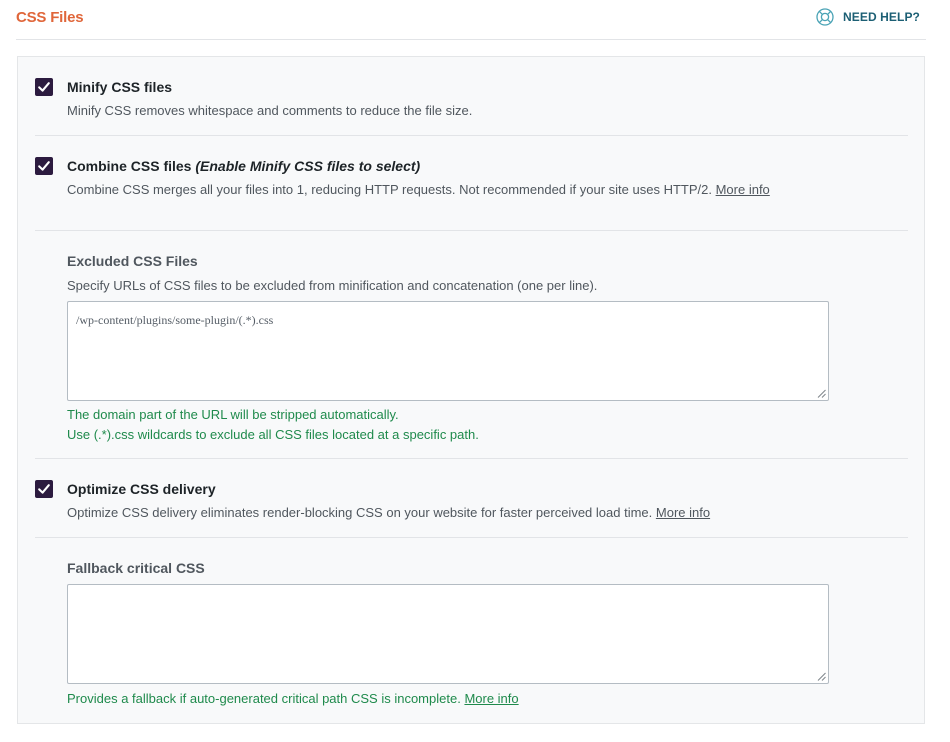 This screenshot has width=950, height=742. Describe the element at coordinates (471, 20) in the screenshot. I see `section-header: CSS Files NEED HELP?` at that location.